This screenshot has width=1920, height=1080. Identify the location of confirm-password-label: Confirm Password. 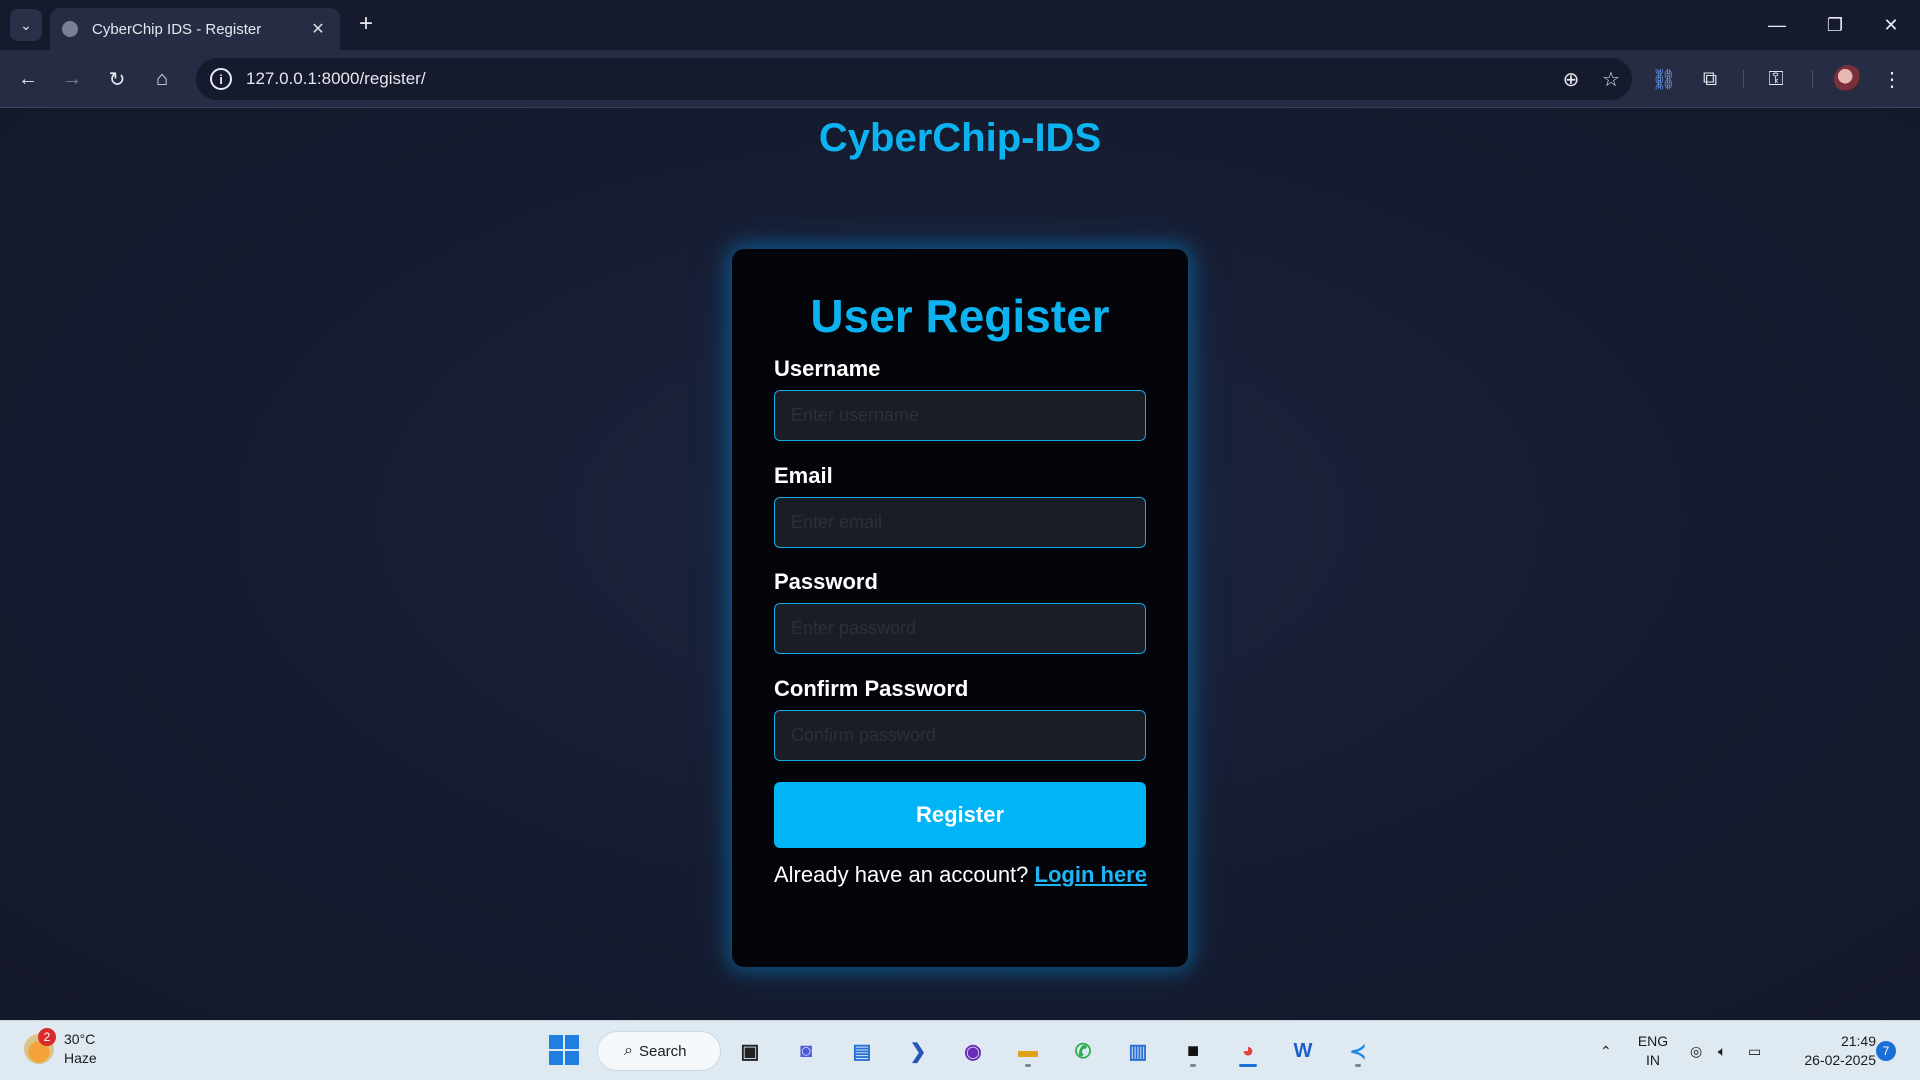
(871, 688).